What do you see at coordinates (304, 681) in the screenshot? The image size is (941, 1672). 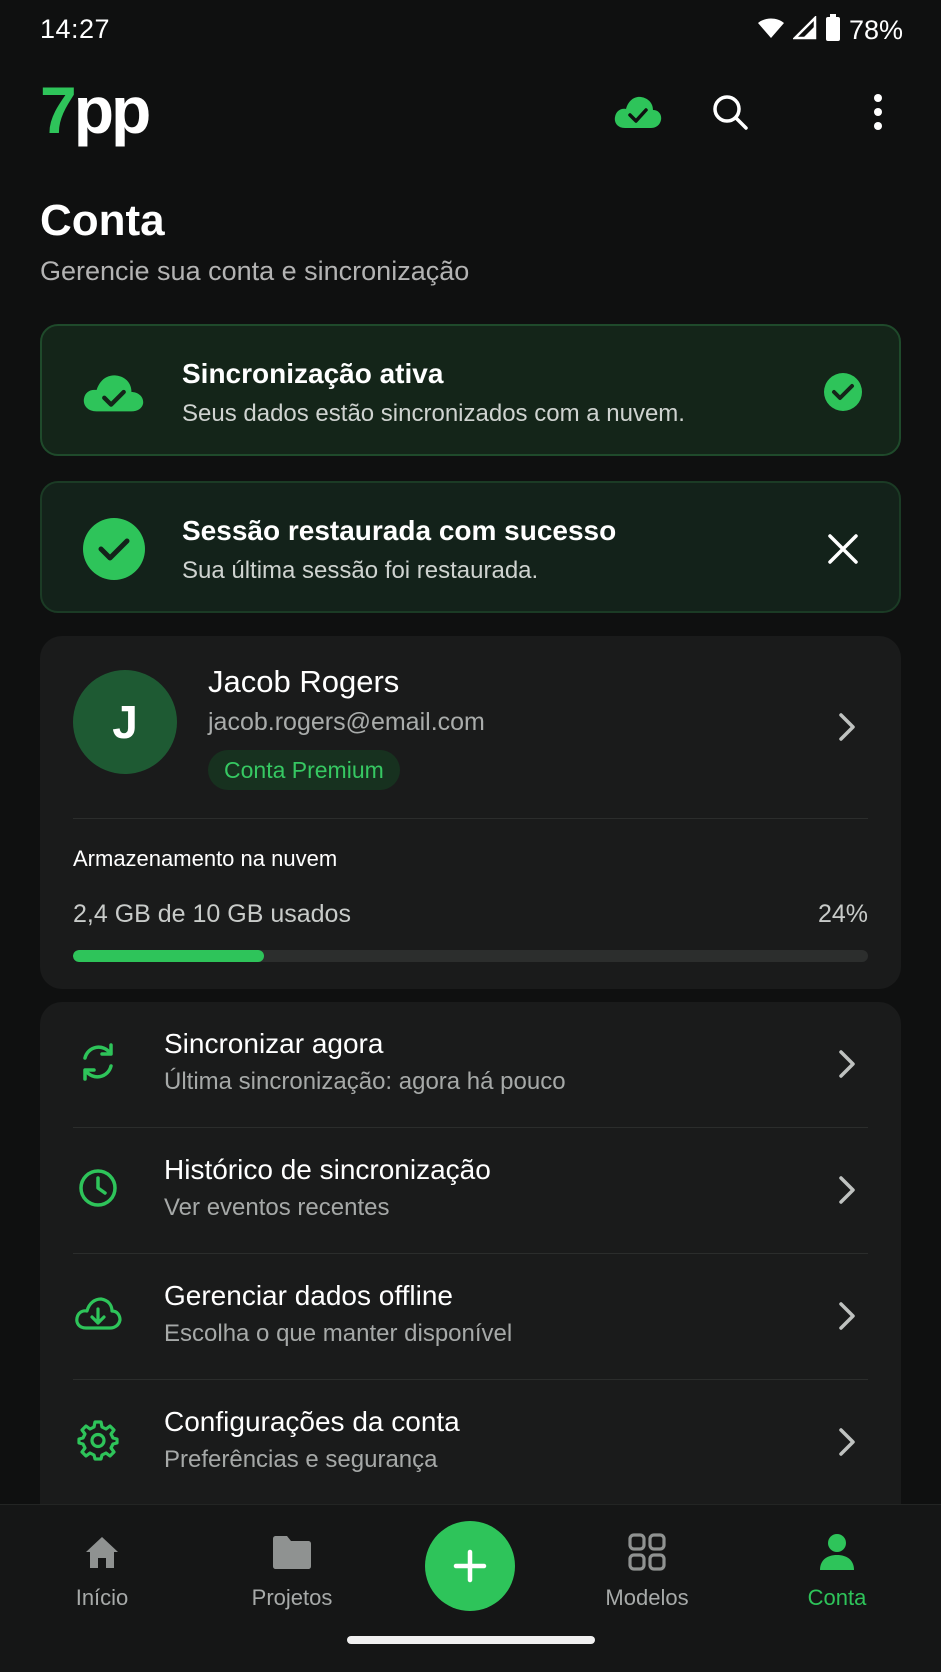 I see `profile-name: Jacob Rogers` at bounding box center [304, 681].